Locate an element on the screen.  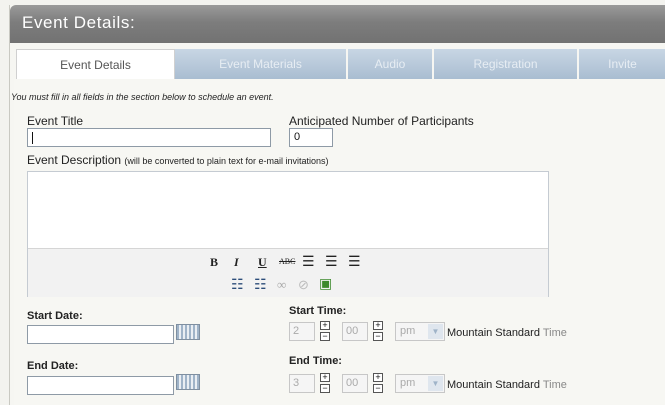
end-timezone: Mountain Standard Time is located at coordinates (507, 385).